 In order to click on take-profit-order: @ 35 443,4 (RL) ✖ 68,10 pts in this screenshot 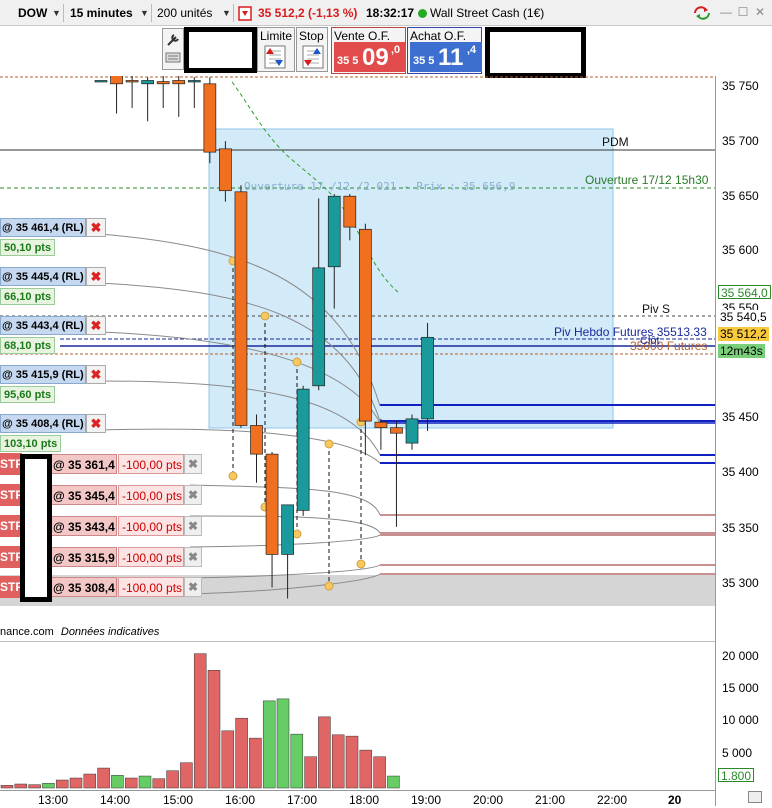, I will do `click(55, 335)`.